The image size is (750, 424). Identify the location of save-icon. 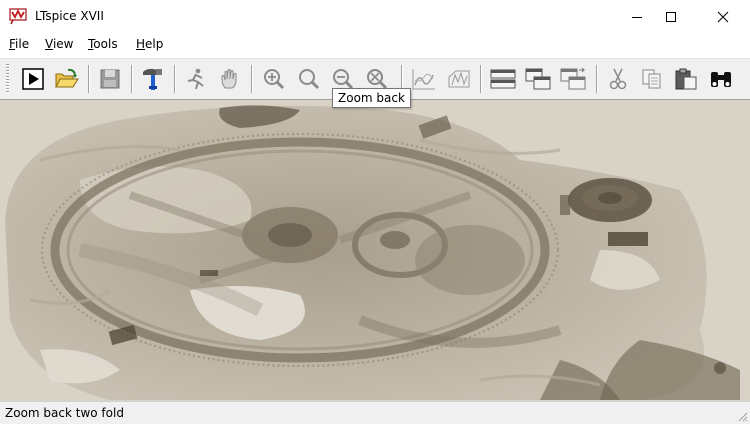
(110, 79).